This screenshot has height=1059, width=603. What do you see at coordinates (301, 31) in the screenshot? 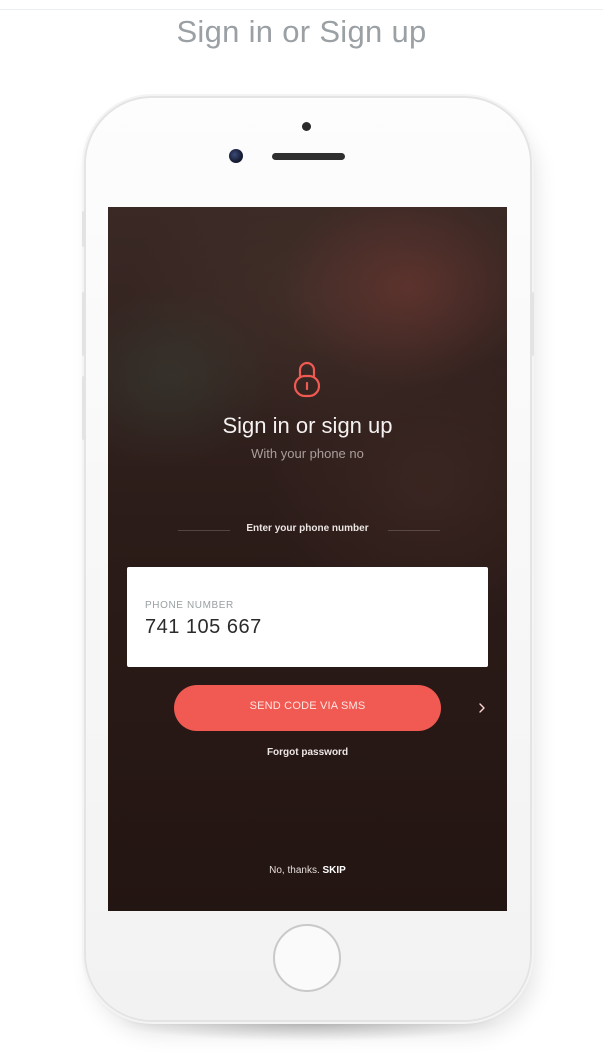
I see `page-title: Sign in or Sign up` at bounding box center [301, 31].